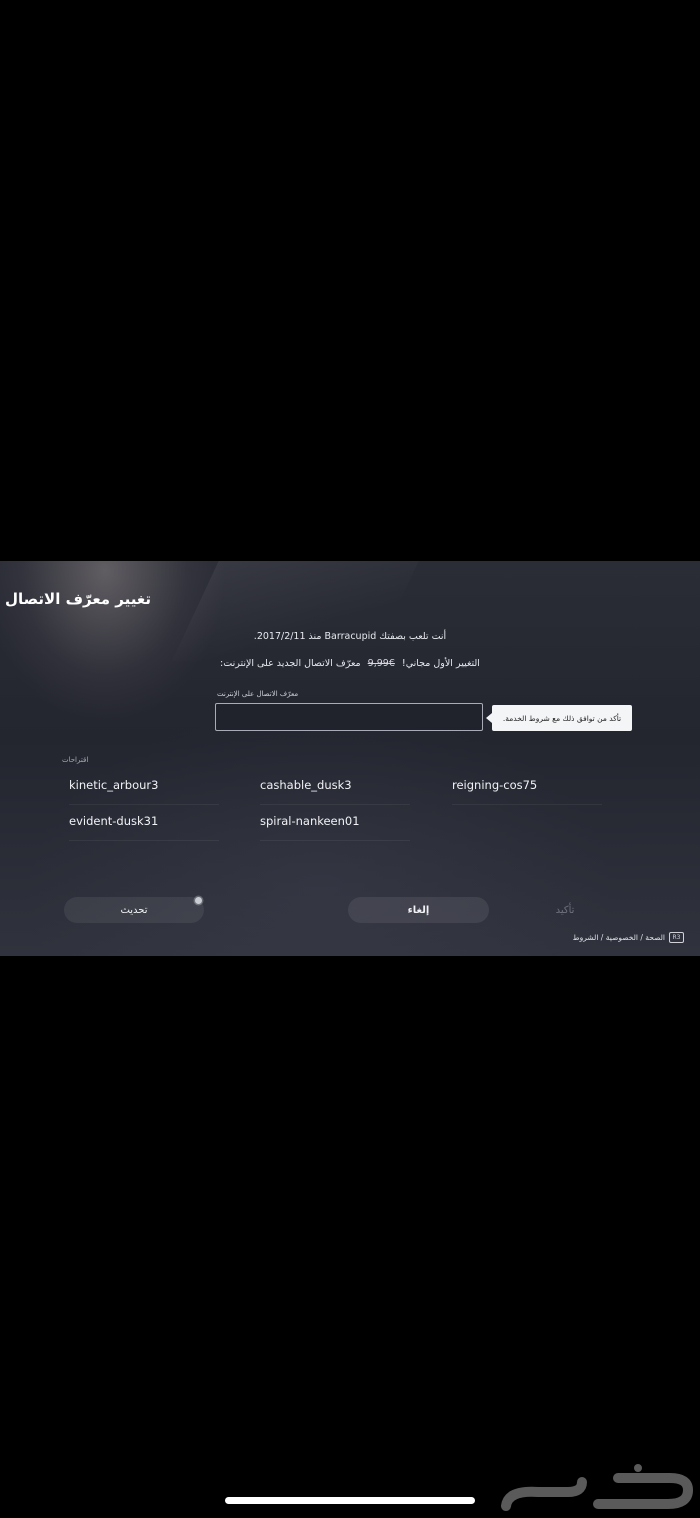  I want to click on online-id-input, so click(349, 717).